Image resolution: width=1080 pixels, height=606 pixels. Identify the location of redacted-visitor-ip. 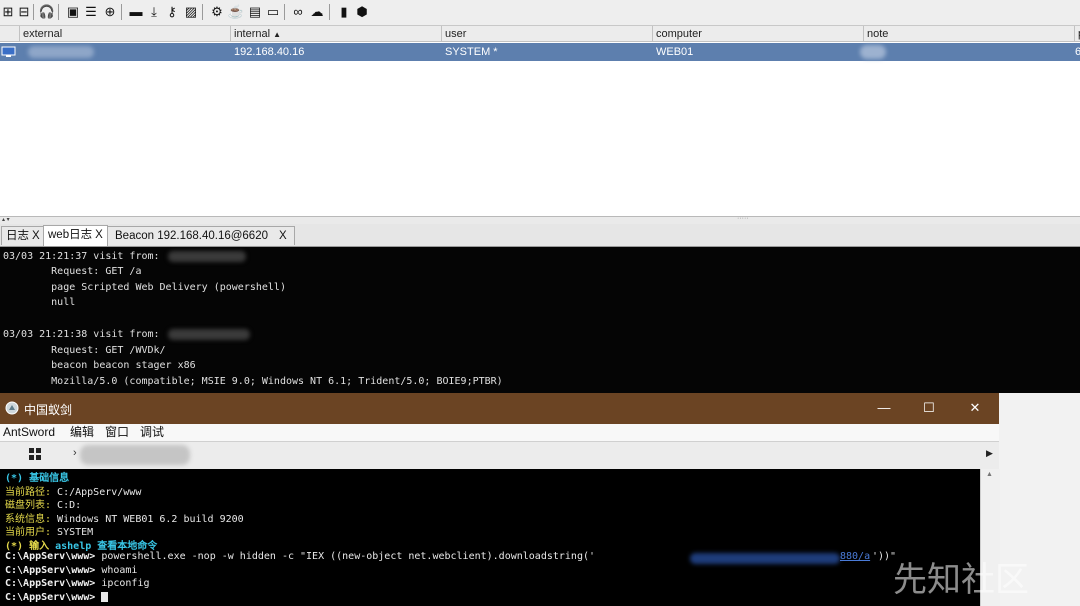
(209, 334).